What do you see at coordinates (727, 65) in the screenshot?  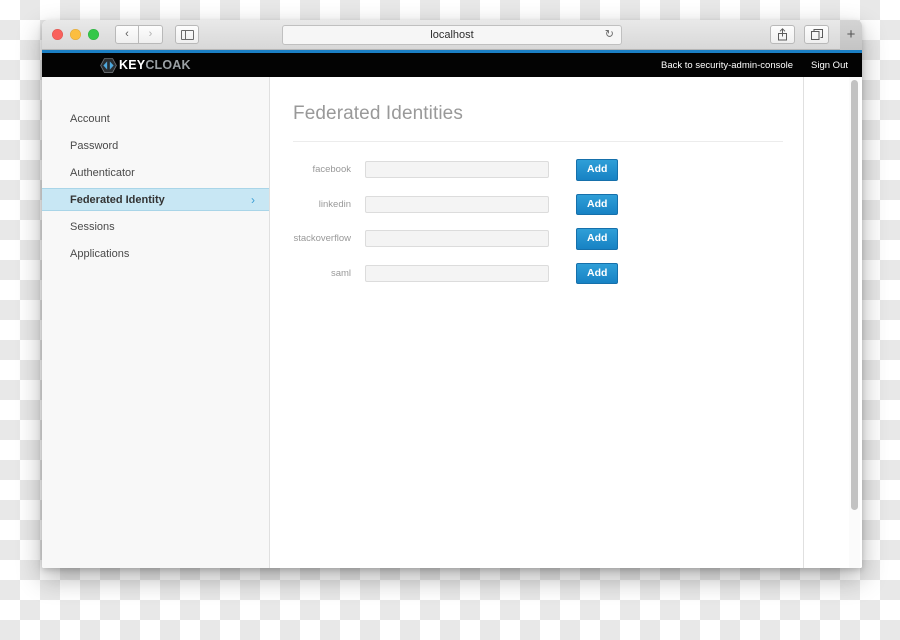 I see `back-to-admin-console-link: Back to security-admin-console` at bounding box center [727, 65].